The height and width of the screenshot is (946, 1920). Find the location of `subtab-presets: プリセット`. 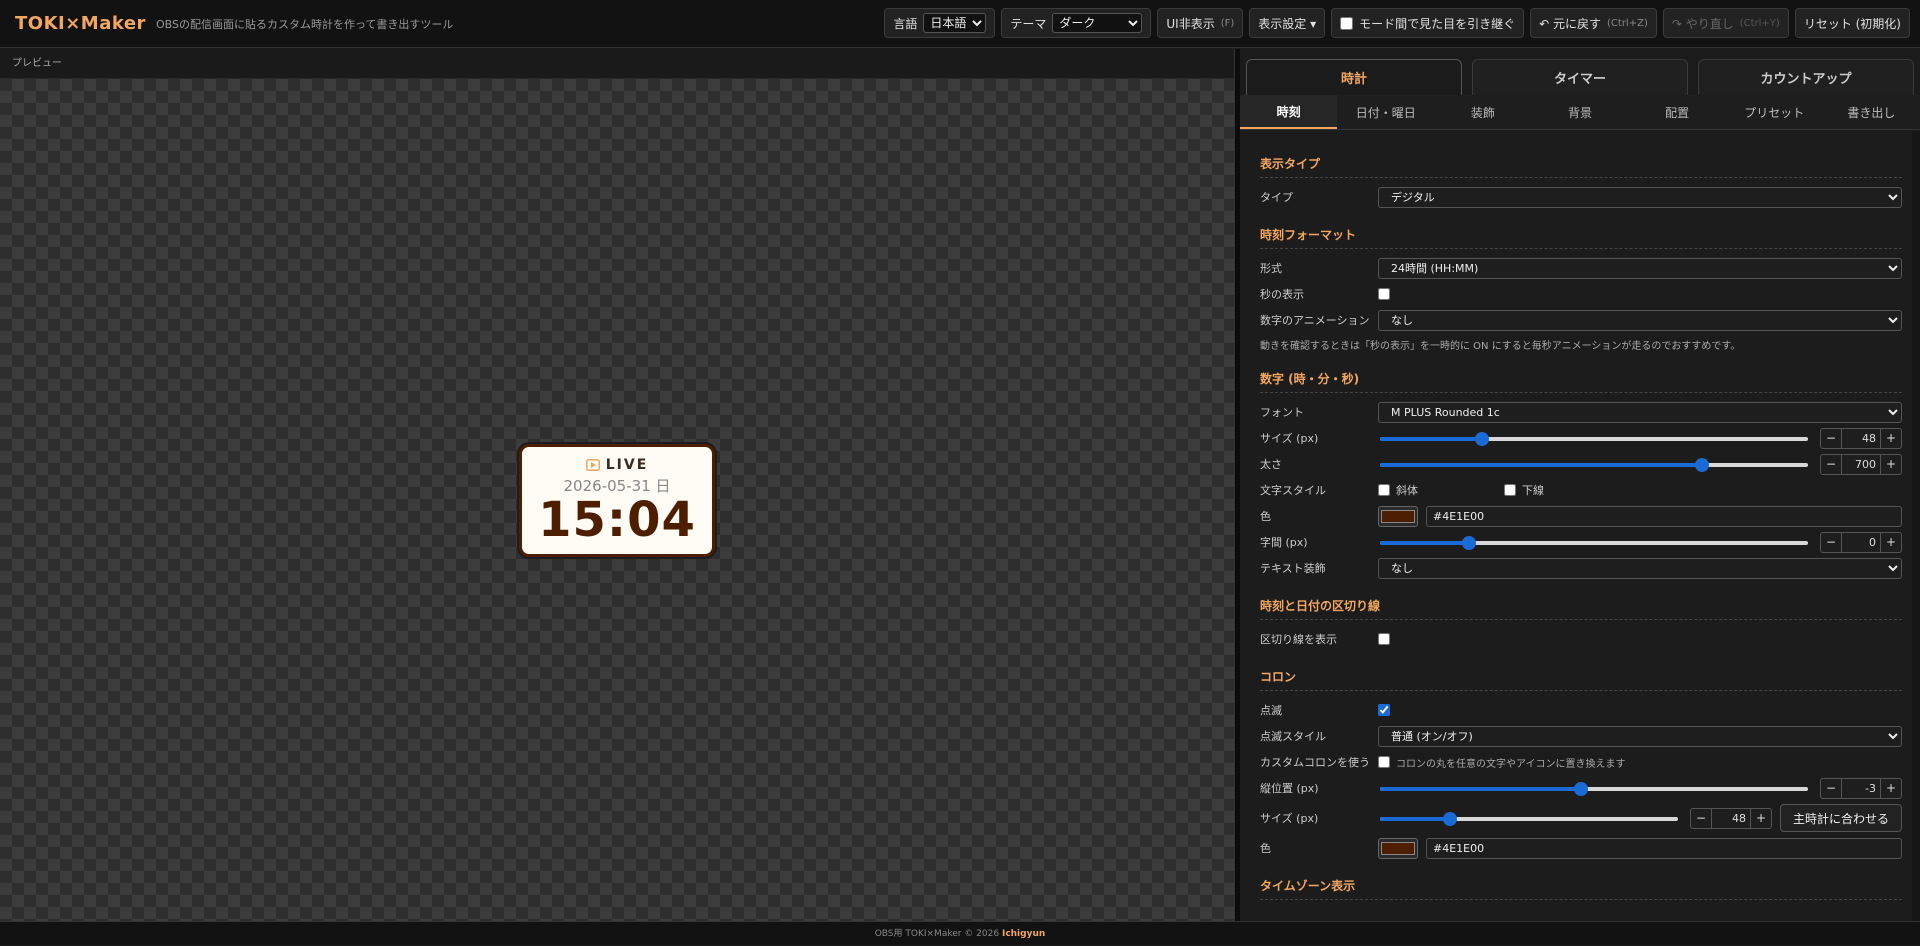

subtab-presets: プリセット is located at coordinates (1774, 112).